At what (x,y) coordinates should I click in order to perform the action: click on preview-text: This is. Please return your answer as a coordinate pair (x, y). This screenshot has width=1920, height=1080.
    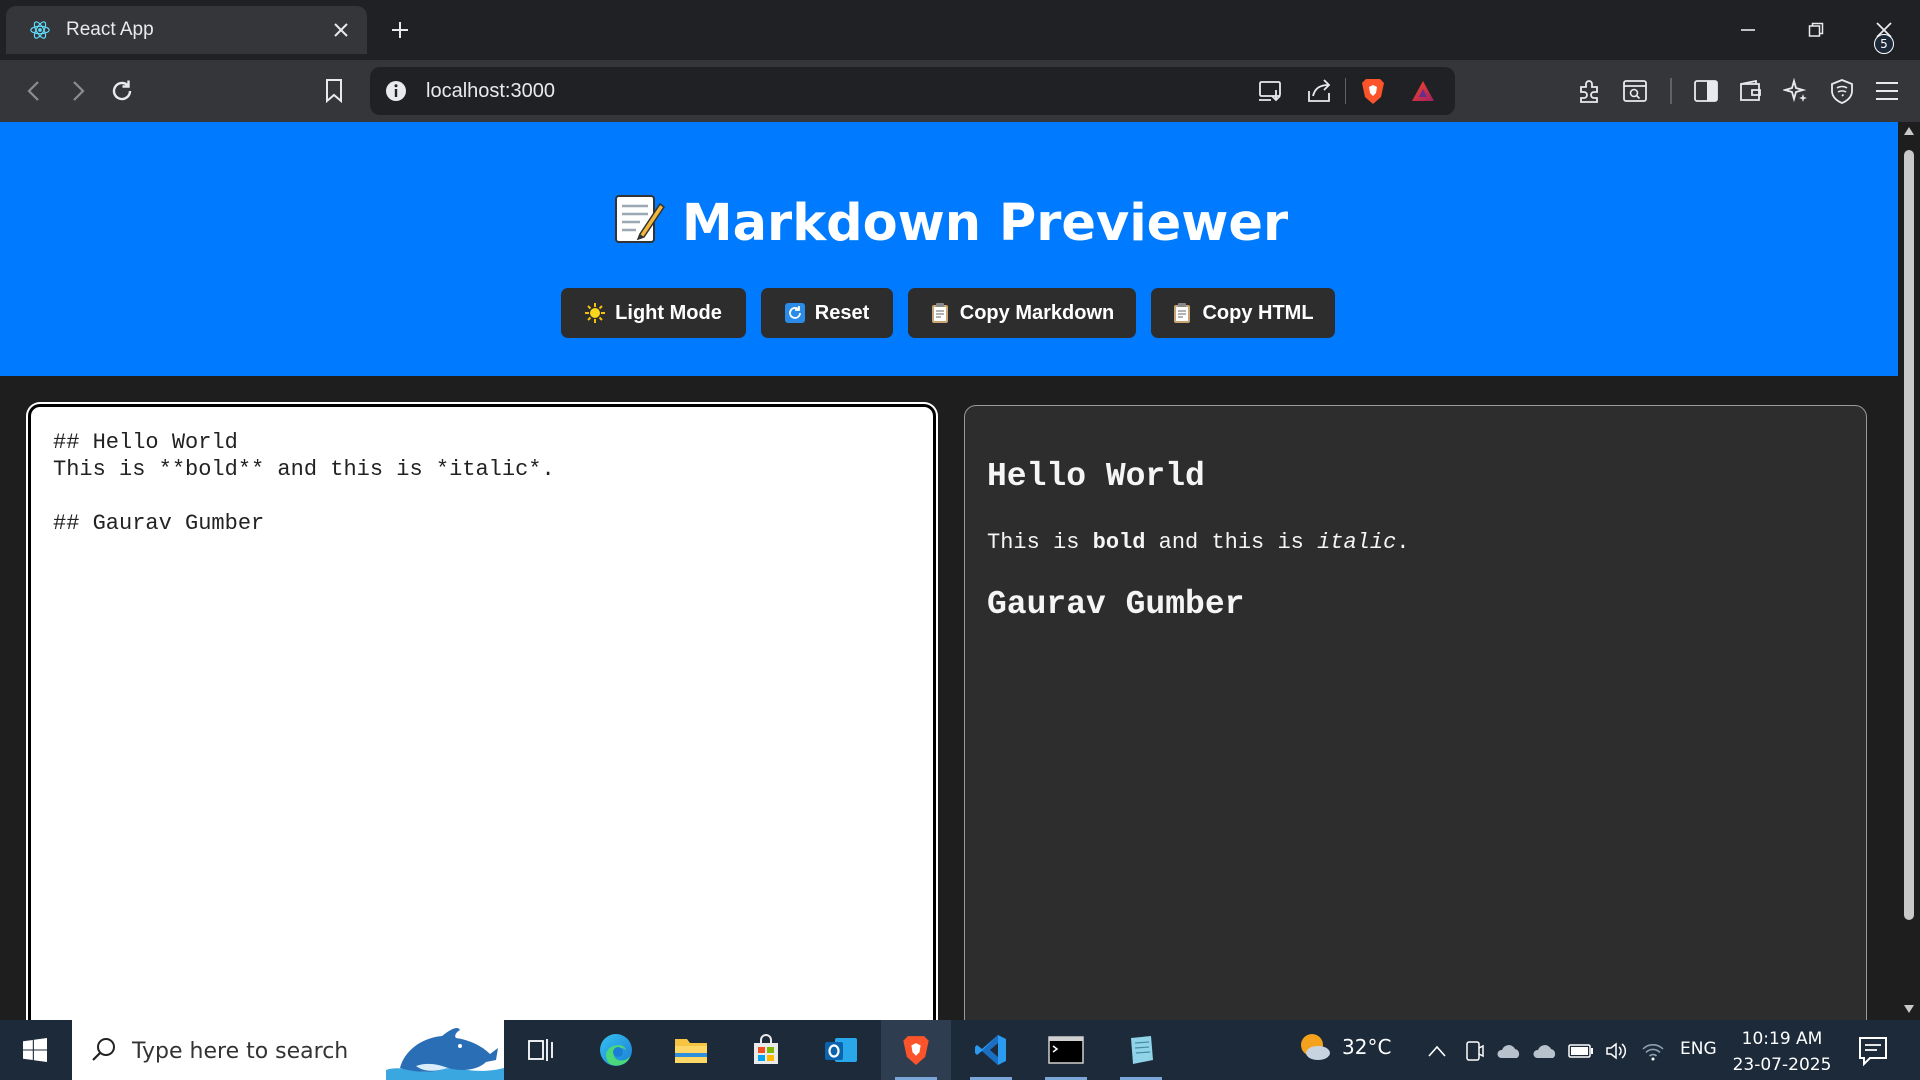
    Looking at the image, I should click on (1040, 542).